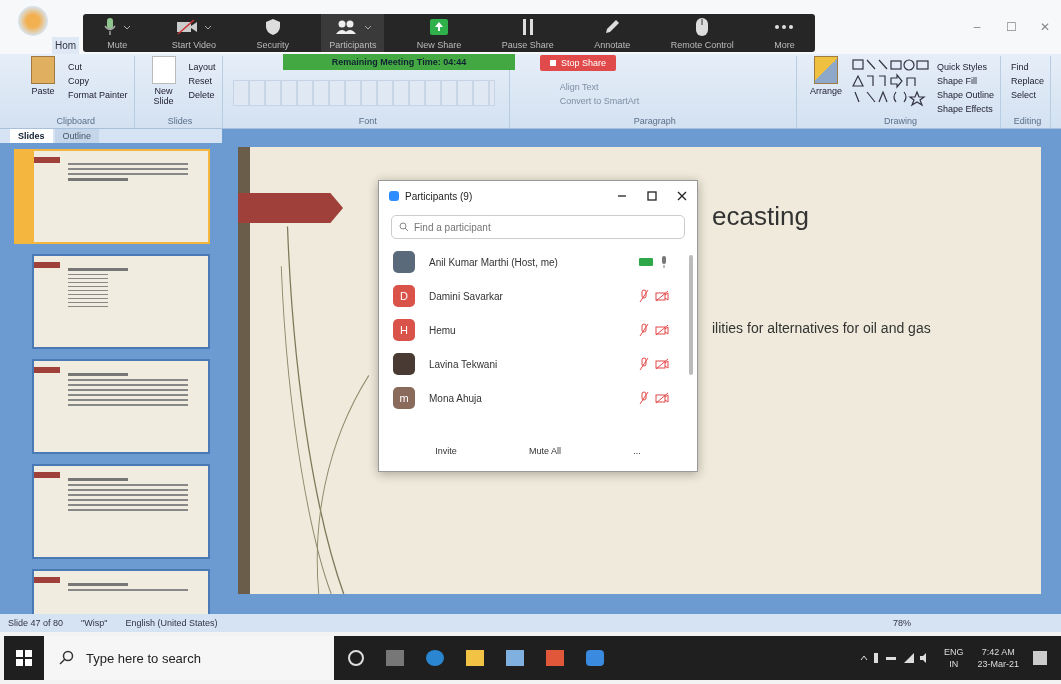  Describe the element at coordinates (202, 67) in the screenshot. I see `ribbon-button: Layout` at that location.